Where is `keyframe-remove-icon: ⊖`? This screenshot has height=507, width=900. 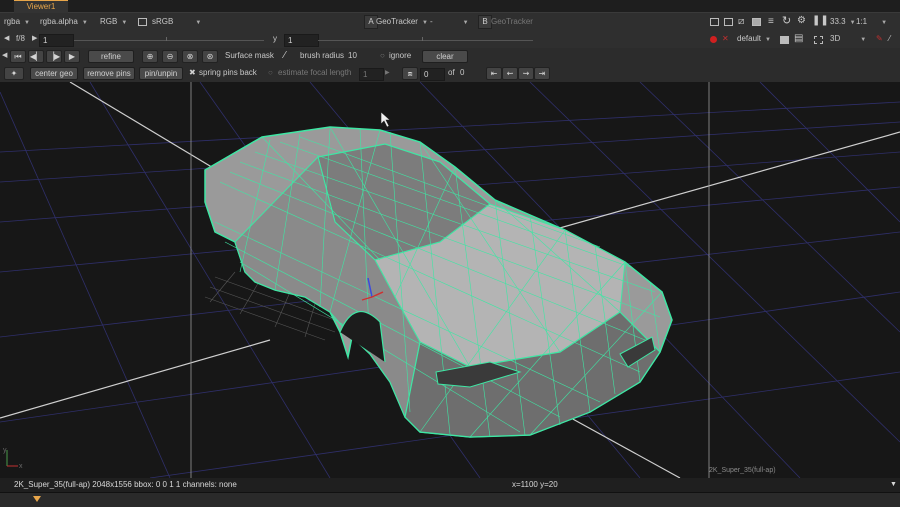
keyframe-remove-icon: ⊖ is located at coordinates (170, 56).